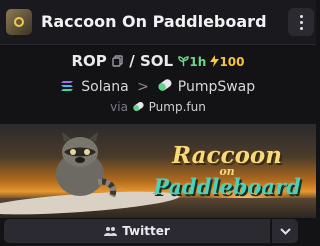 Image resolution: width=320 pixels, height=246 pixels. What do you see at coordinates (194, 62) in the screenshot?
I see `pair-age: 1h` at bounding box center [194, 62].